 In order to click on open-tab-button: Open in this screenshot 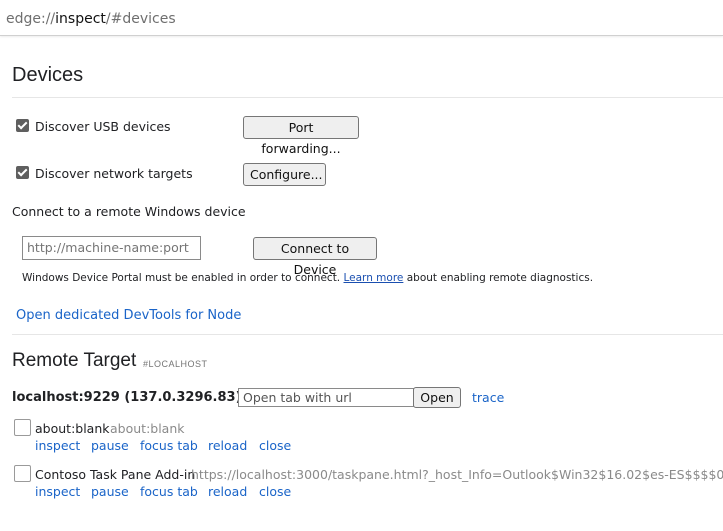, I will do `click(437, 397)`.